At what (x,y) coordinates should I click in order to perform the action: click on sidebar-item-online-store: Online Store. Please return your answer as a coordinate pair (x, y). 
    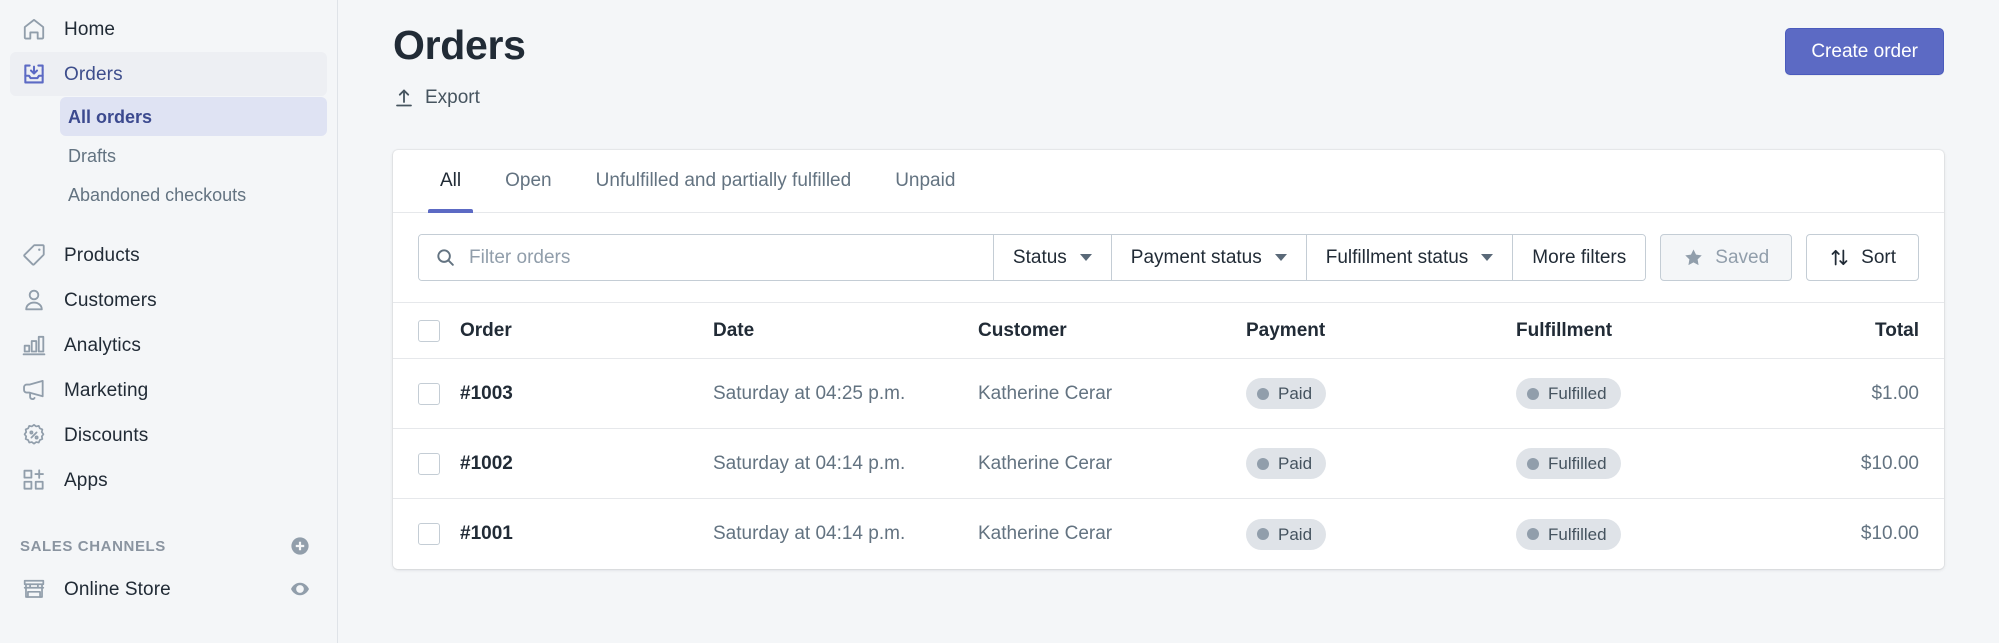
    Looking at the image, I should click on (168, 589).